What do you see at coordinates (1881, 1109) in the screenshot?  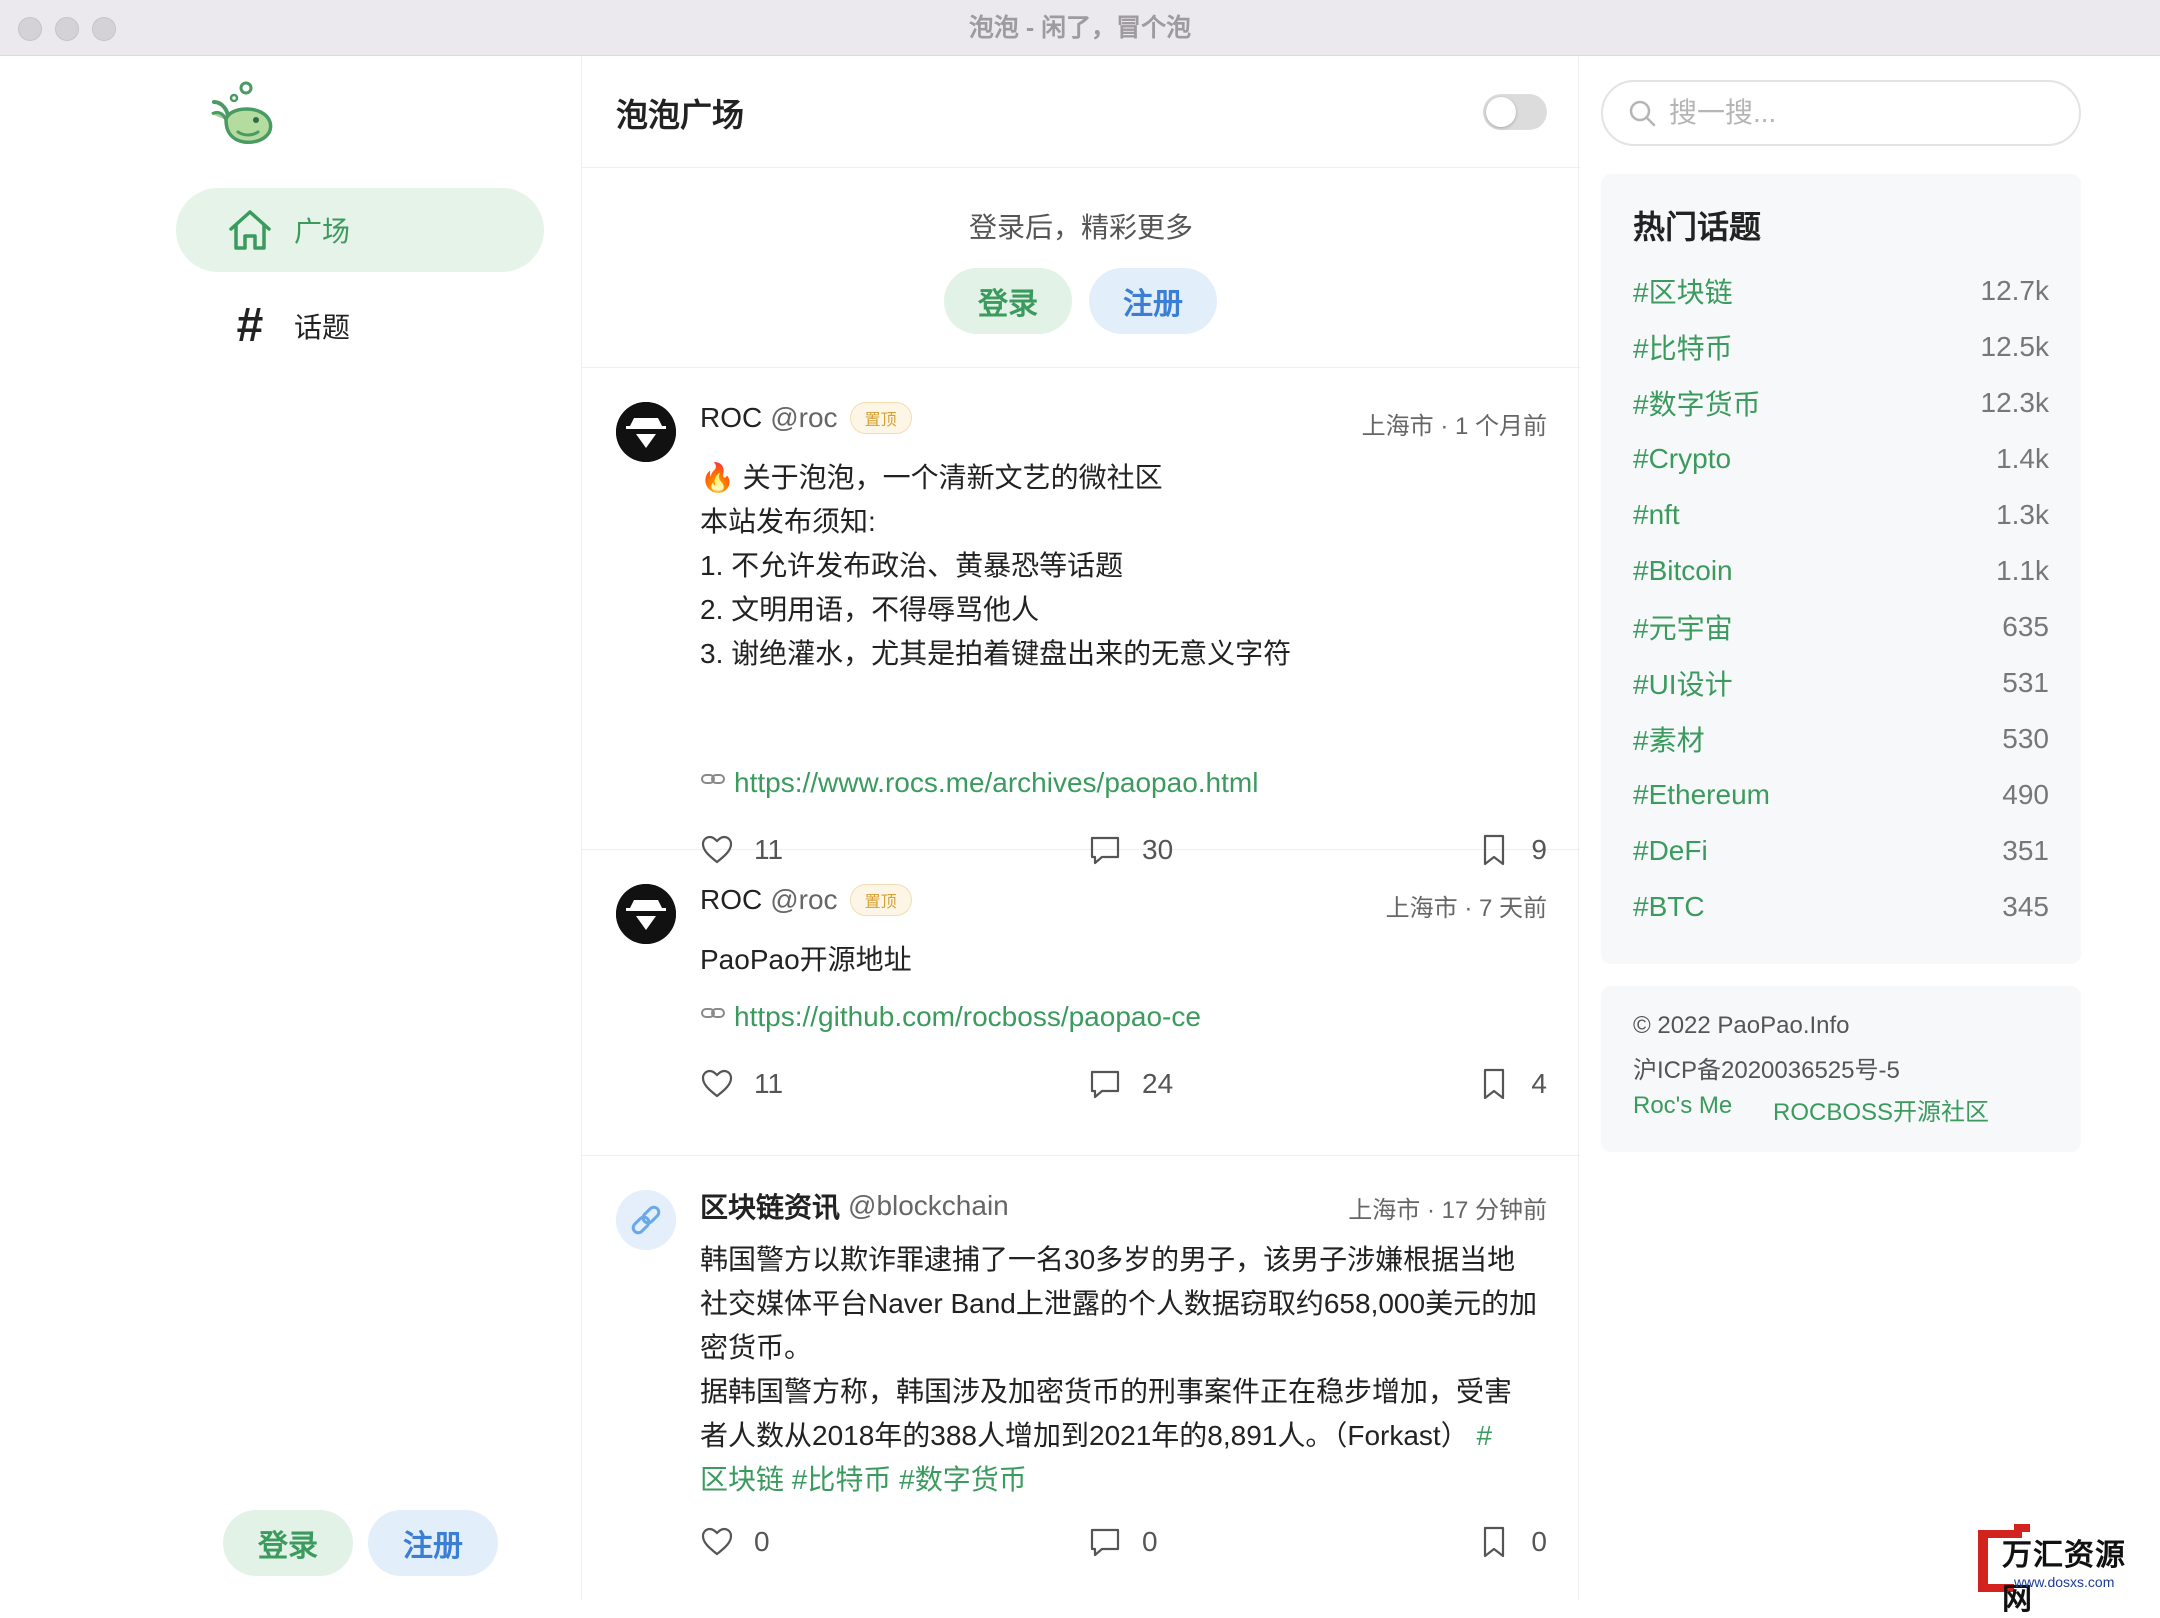 I see `footer-link-rocboss: ROCBOSS开源社区` at bounding box center [1881, 1109].